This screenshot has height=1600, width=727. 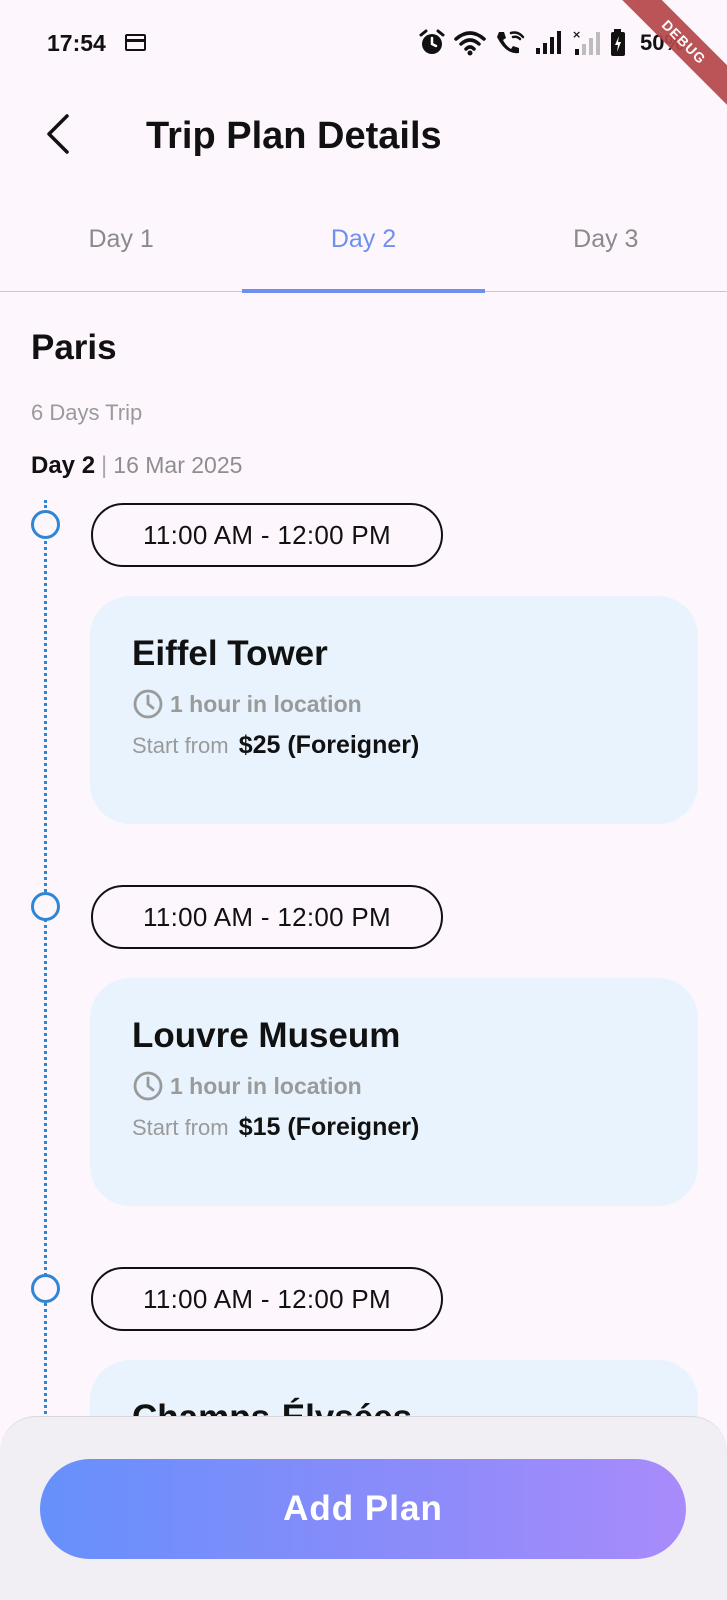 I want to click on signal-icon, so click(x=548, y=42).